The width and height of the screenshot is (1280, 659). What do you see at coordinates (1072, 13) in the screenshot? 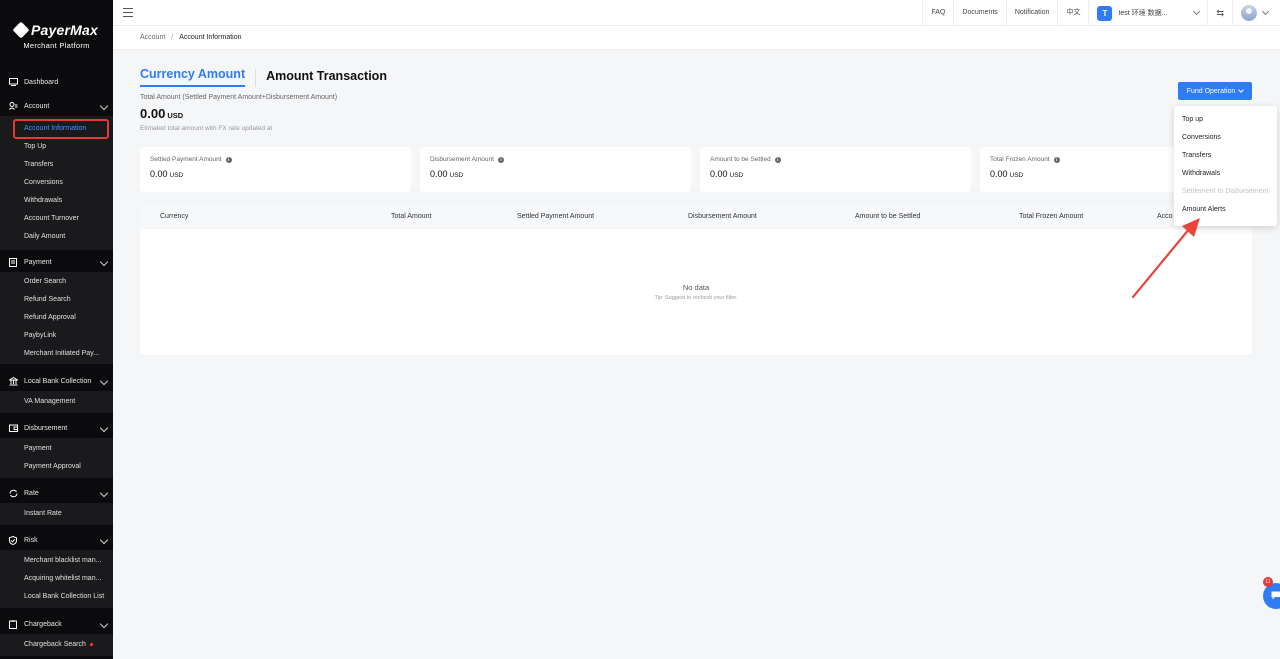
I see `language-switch: 中文` at bounding box center [1072, 13].